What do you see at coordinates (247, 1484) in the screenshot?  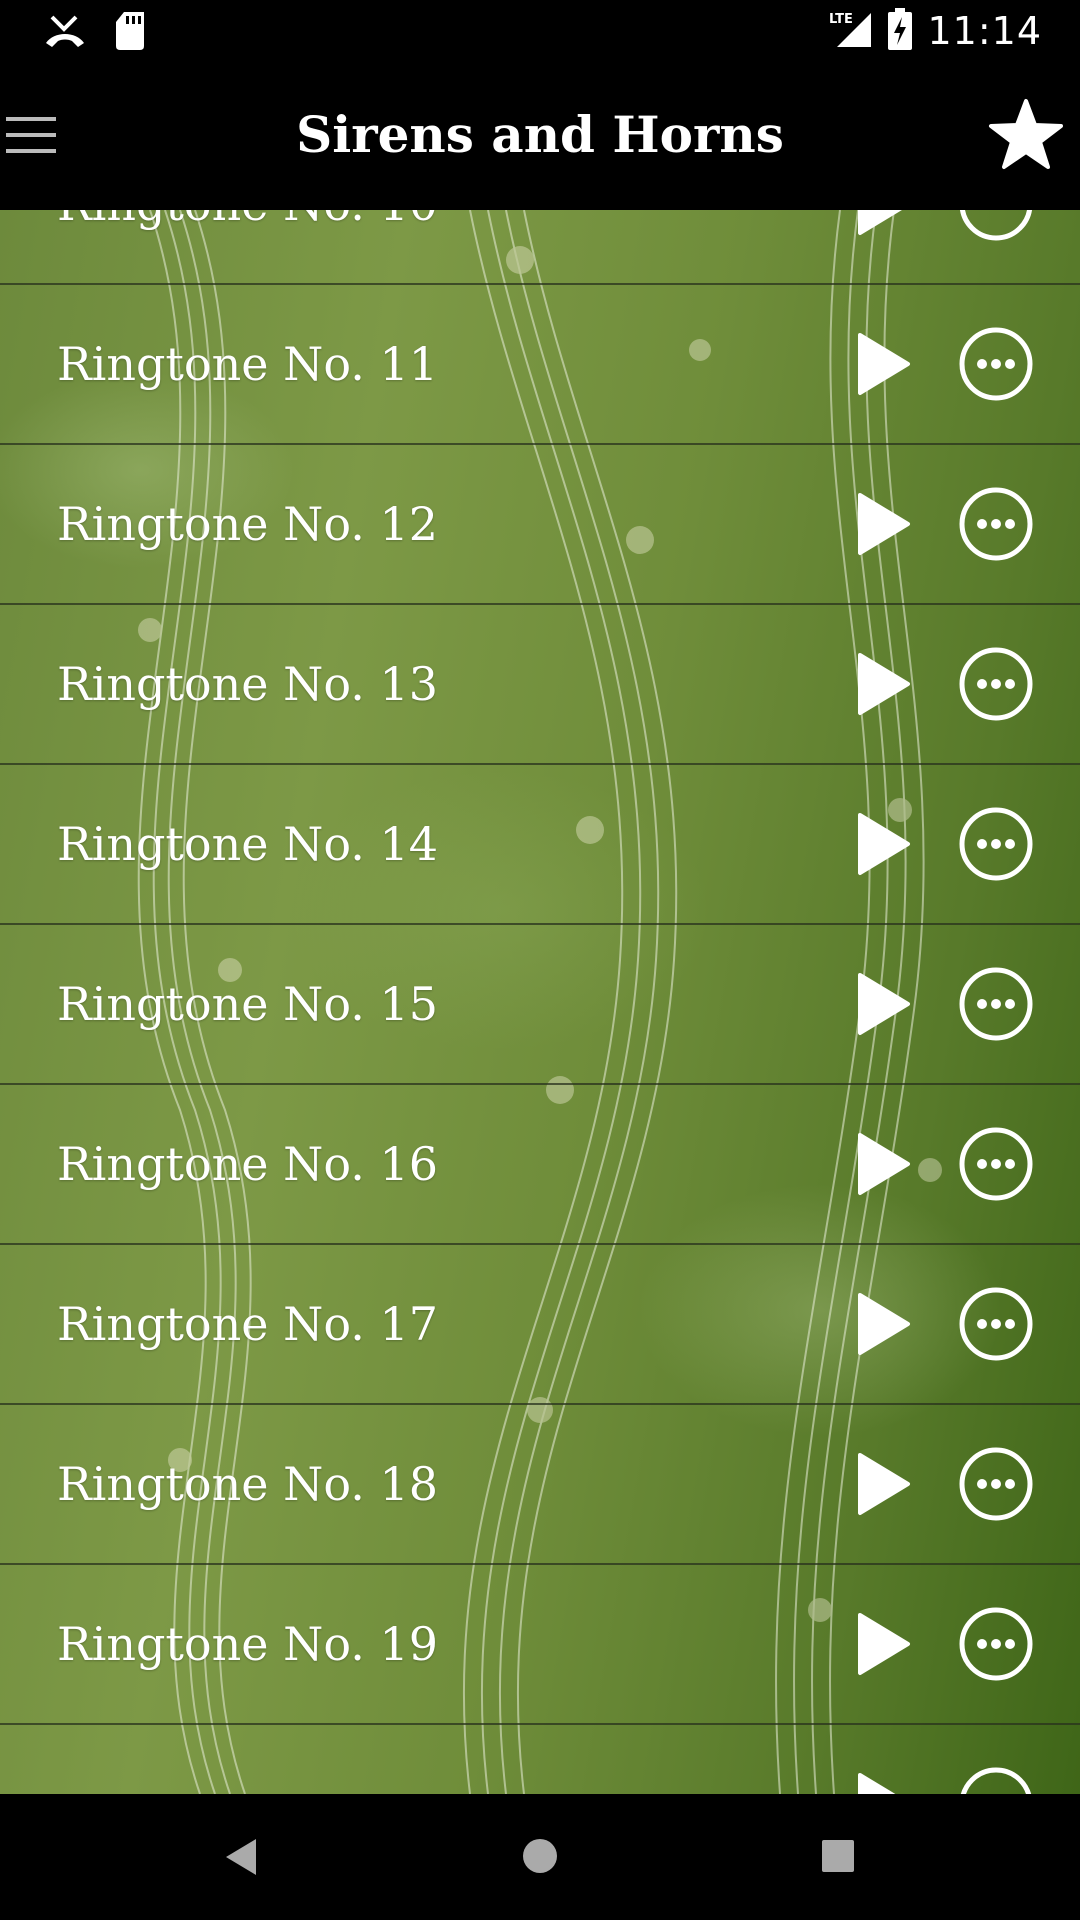 I see `ringtone-title: Ringtone No. 18` at bounding box center [247, 1484].